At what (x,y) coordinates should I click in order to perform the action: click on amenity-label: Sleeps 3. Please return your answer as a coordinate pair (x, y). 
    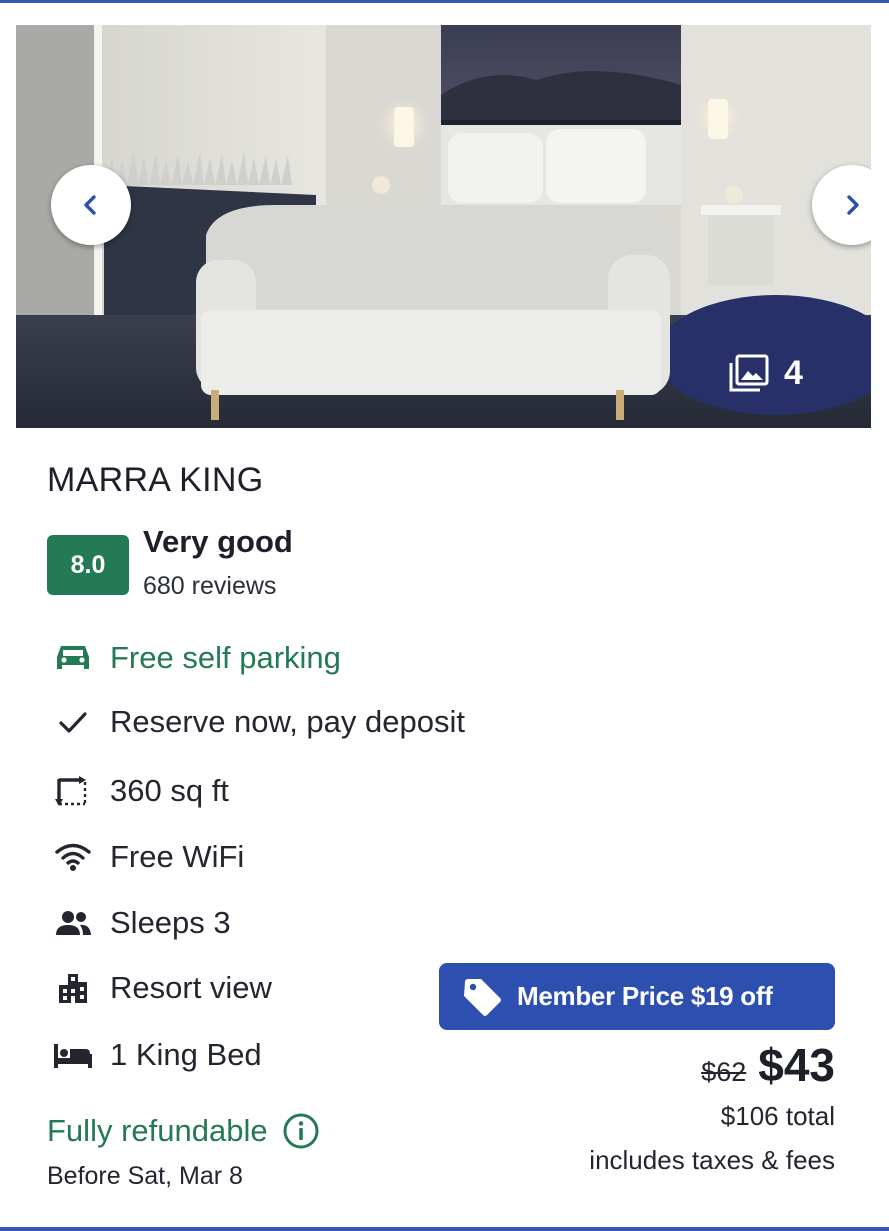
    Looking at the image, I should click on (170, 922).